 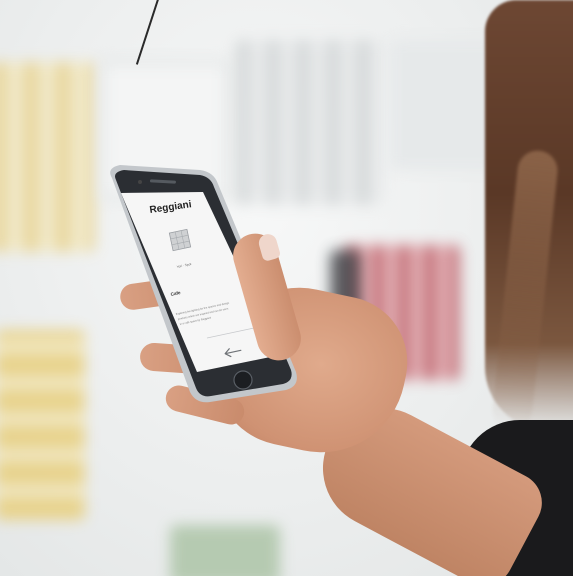 What do you see at coordinates (445, 105) in the screenshot?
I see `background-fixture-white-right` at bounding box center [445, 105].